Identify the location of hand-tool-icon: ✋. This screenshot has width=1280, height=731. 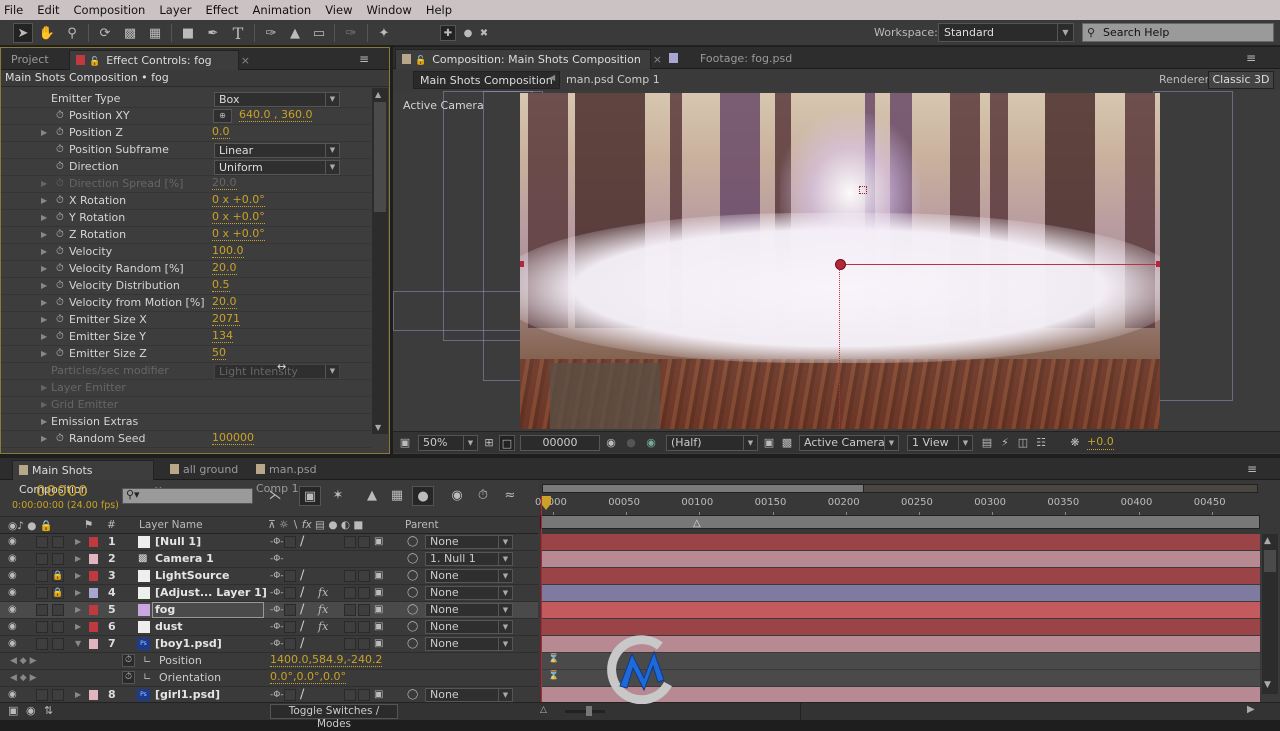
(47, 33).